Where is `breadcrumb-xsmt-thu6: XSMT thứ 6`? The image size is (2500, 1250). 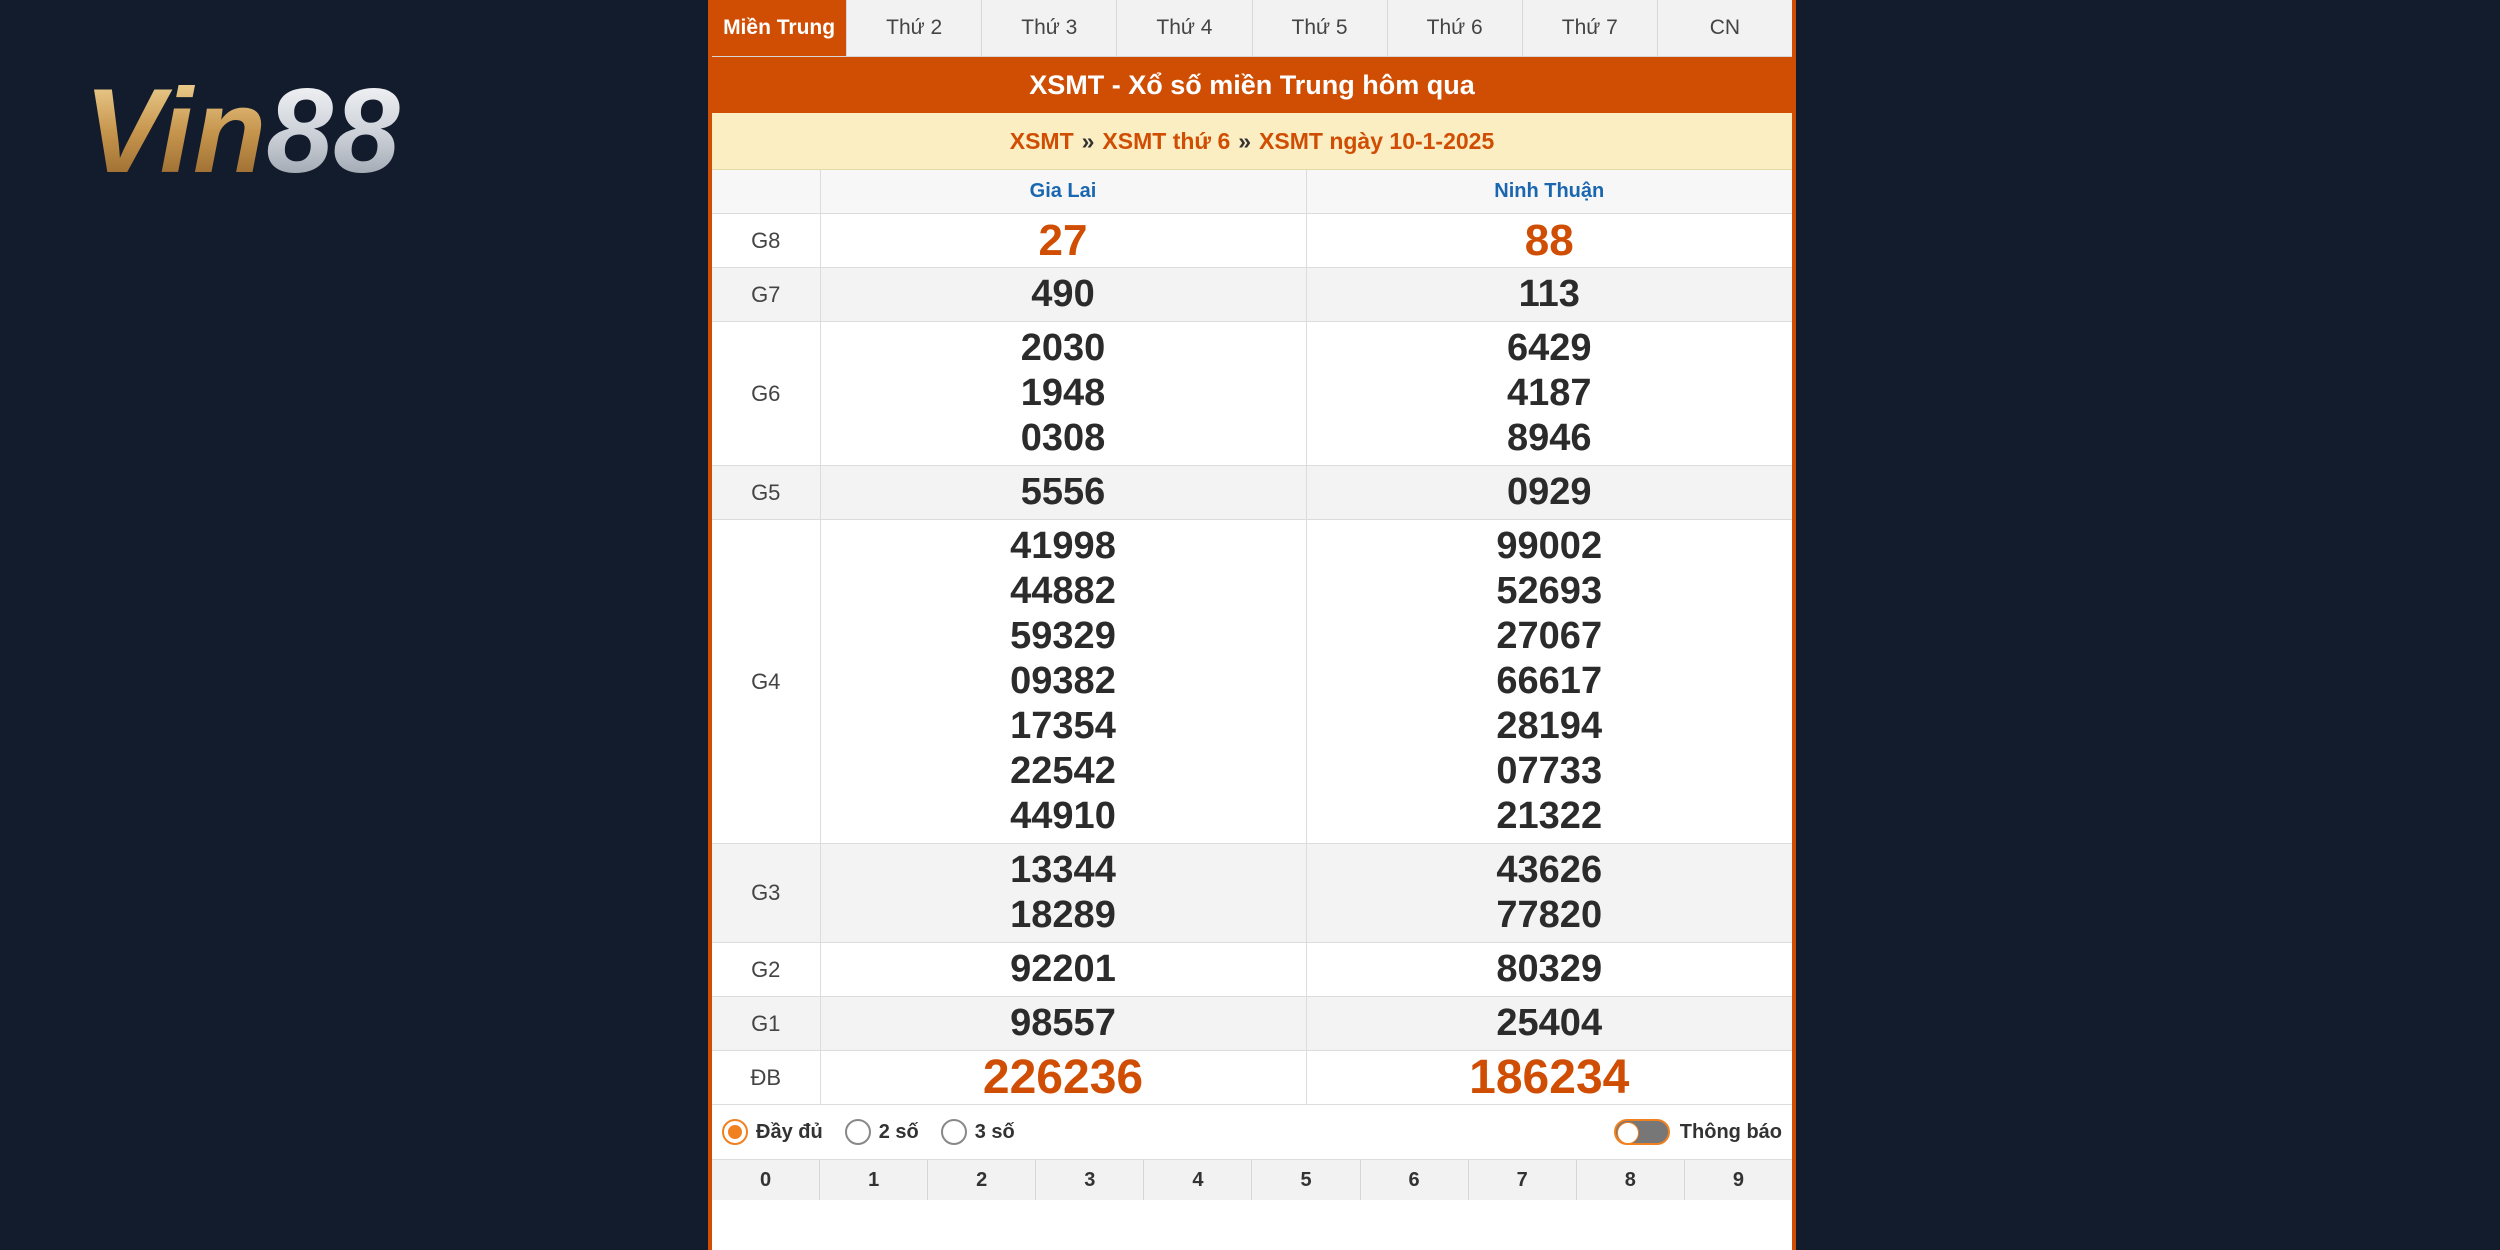
breadcrumb-xsmt-thu6: XSMT thứ 6 is located at coordinates (1166, 141).